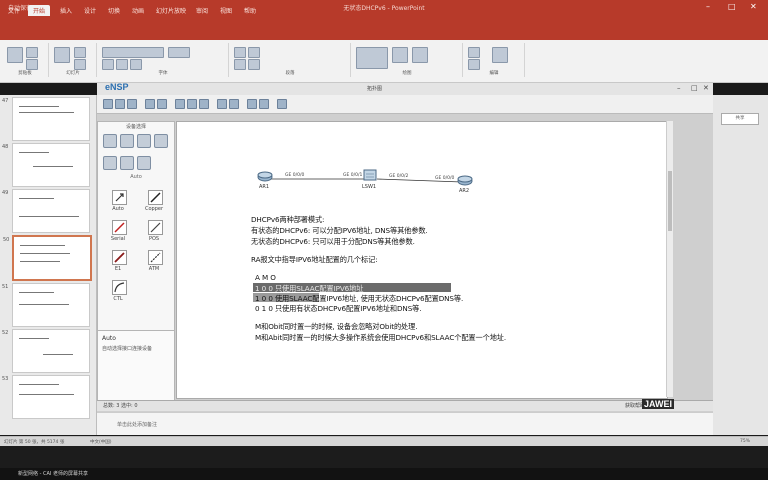 This screenshot has width=768, height=480. What do you see at coordinates (109, 338) in the screenshot?
I see `device-info-title: Auto` at bounding box center [109, 338].